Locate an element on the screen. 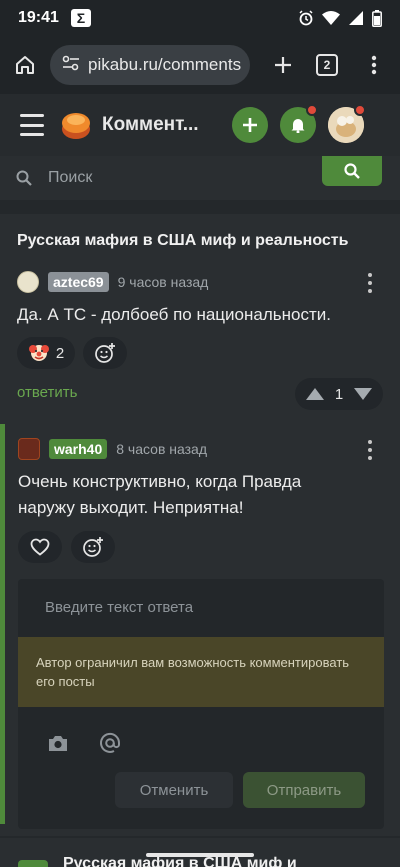 The height and width of the screenshot is (867, 400). search-button is located at coordinates (352, 171).